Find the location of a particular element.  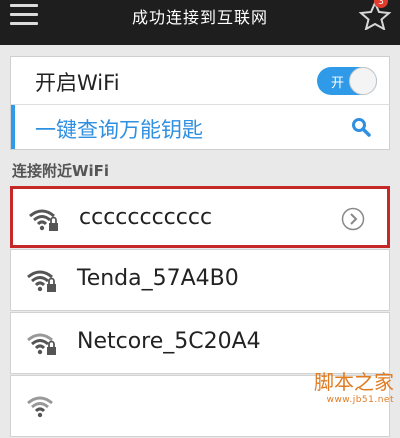

key-query-label: 一键查询万能钥匙 is located at coordinates (119, 130).